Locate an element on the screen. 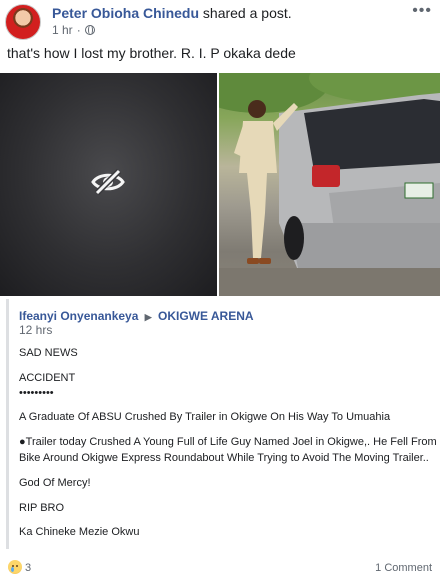 The height and width of the screenshot is (582, 440). author-line: Peter Obioha Chinedu shared a post. is located at coordinates (172, 13).